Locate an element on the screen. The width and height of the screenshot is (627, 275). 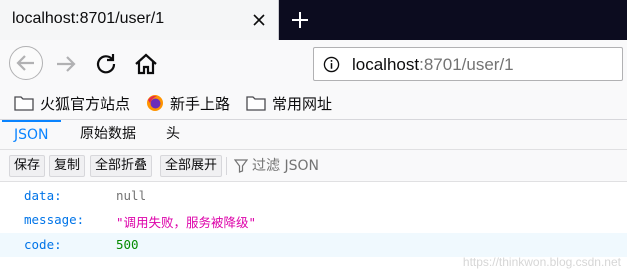
bookmark-label: 新手上路 is located at coordinates (200, 103).